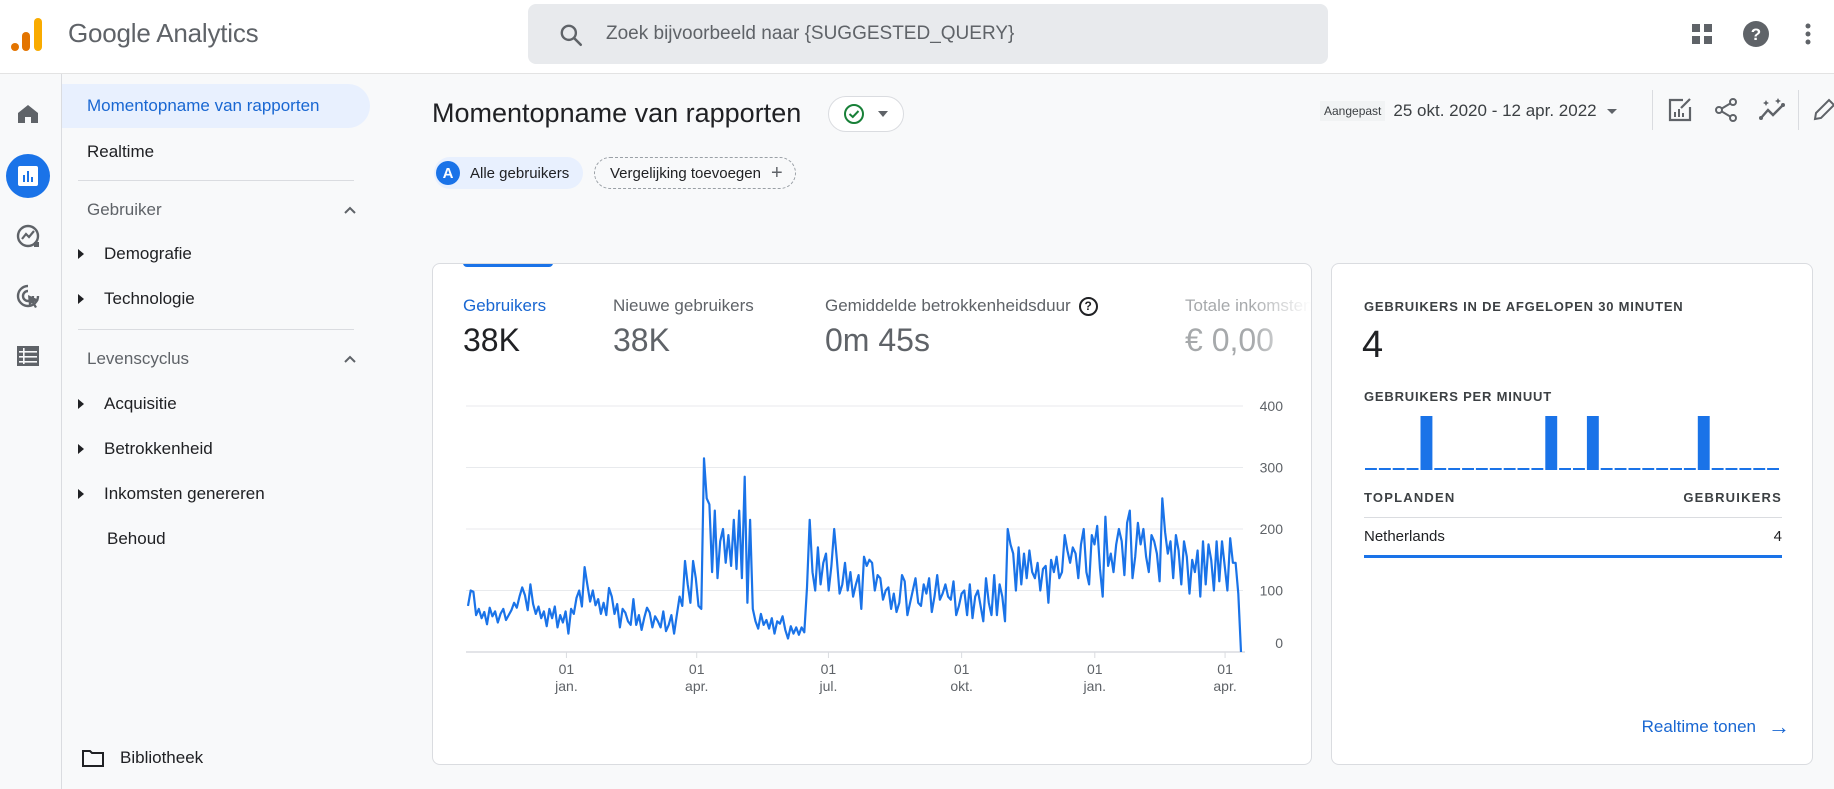 This screenshot has height=789, width=1834. I want to click on nav-section-label: Gebruiker, so click(124, 209).